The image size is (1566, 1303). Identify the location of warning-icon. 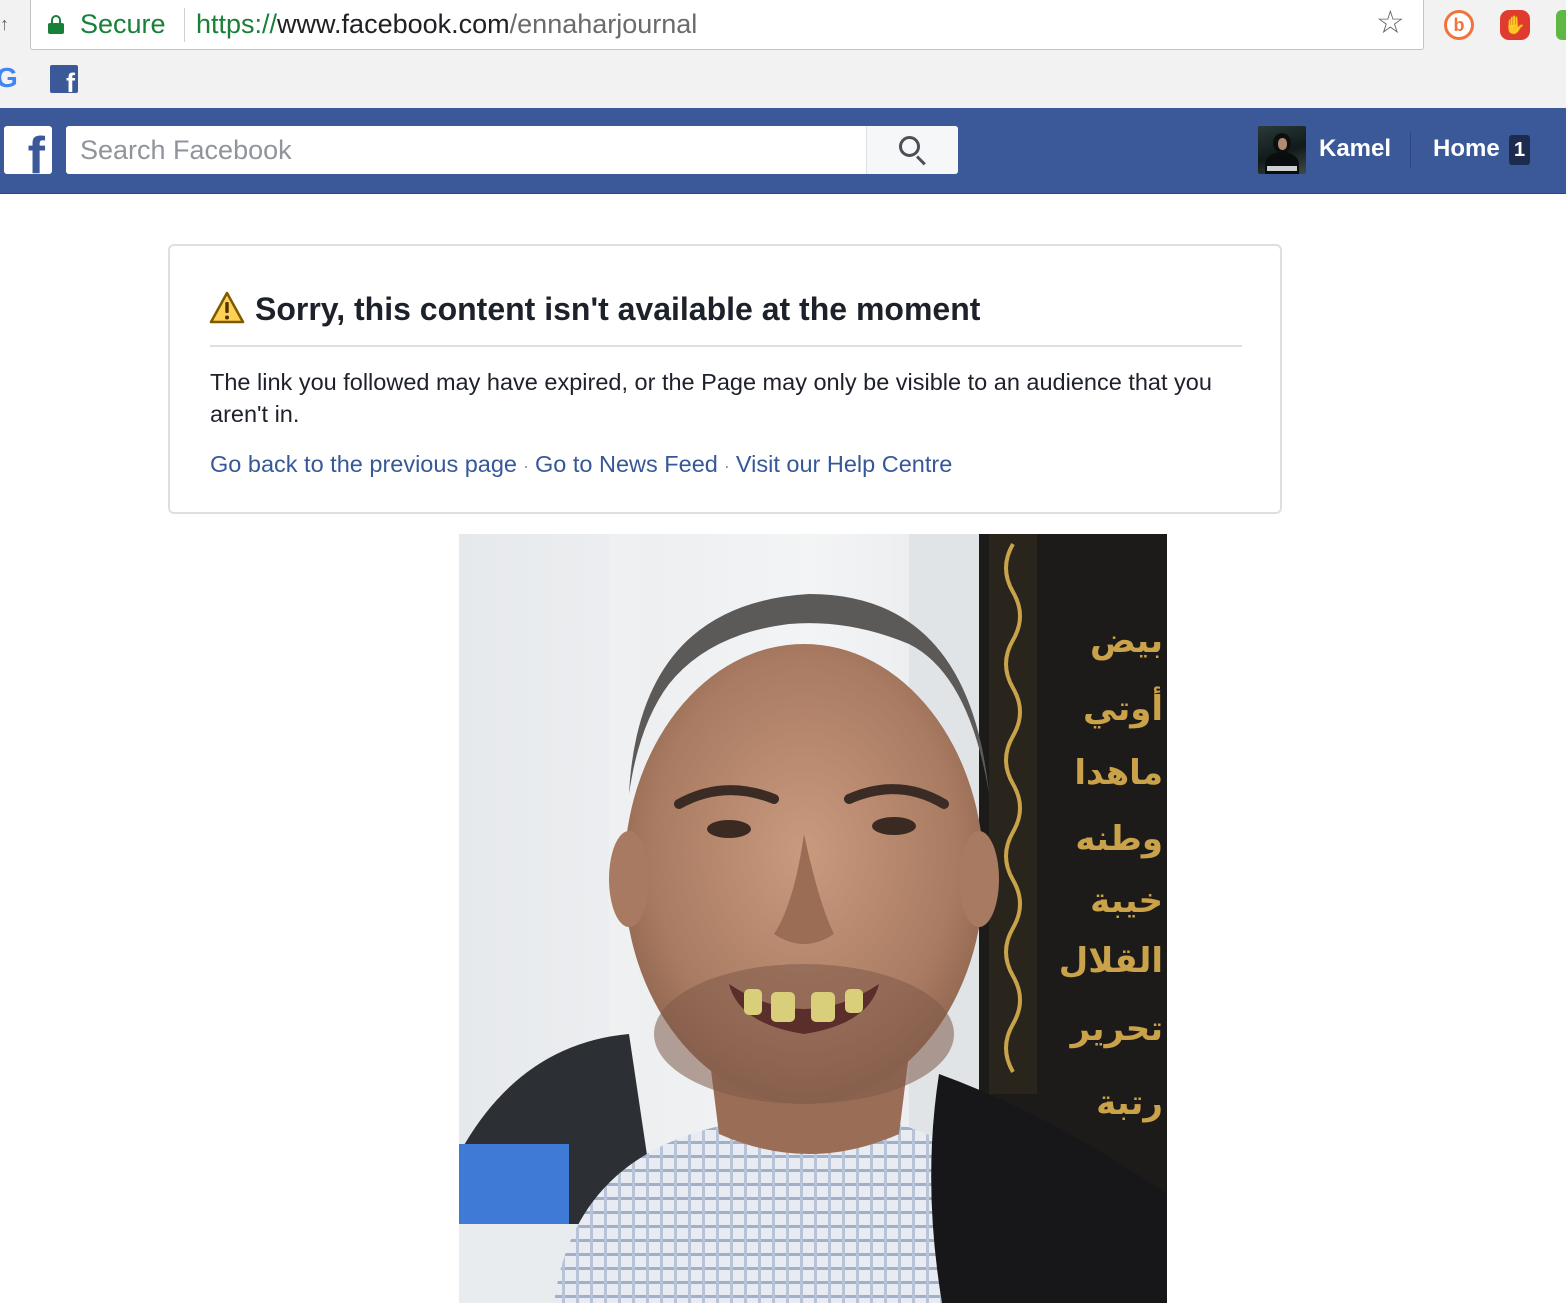
(227, 307).